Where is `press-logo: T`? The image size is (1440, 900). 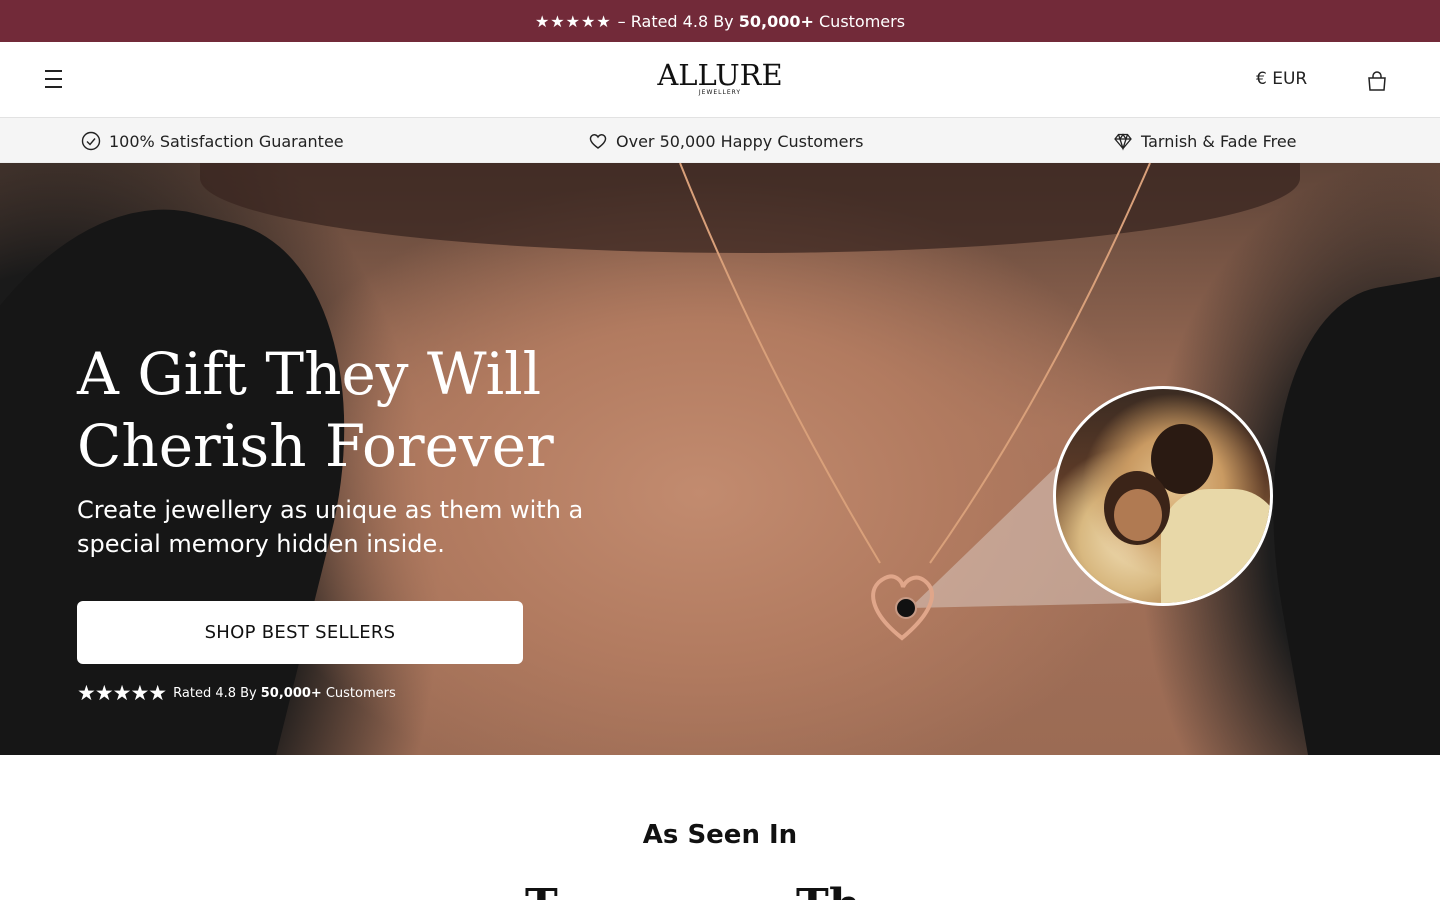
press-logo: T is located at coordinates (541, 890).